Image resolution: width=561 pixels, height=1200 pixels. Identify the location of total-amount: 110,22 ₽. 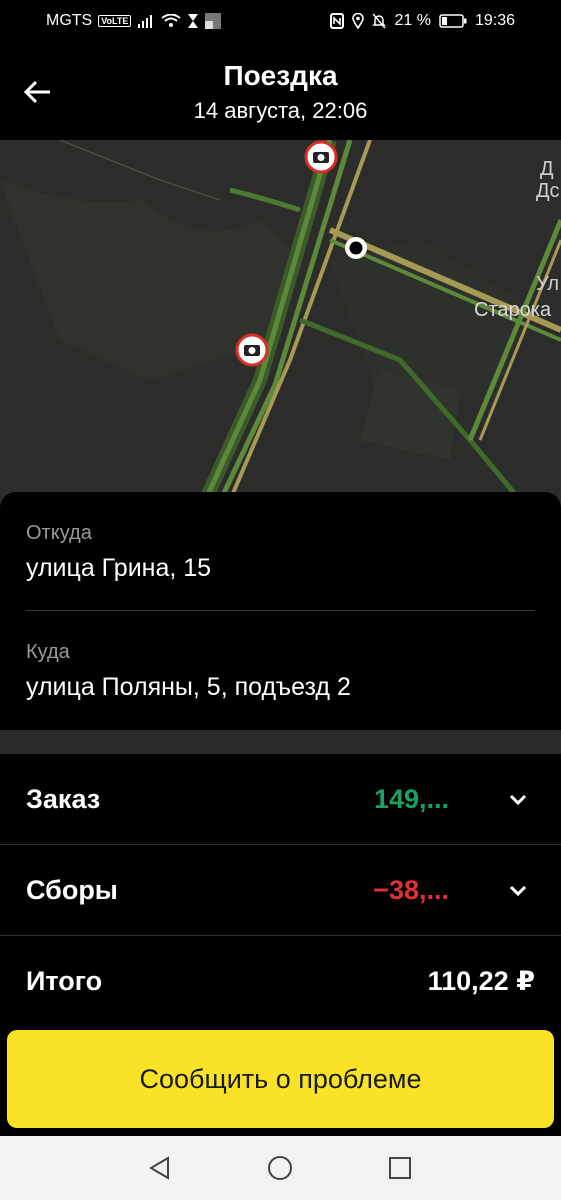
(481, 981).